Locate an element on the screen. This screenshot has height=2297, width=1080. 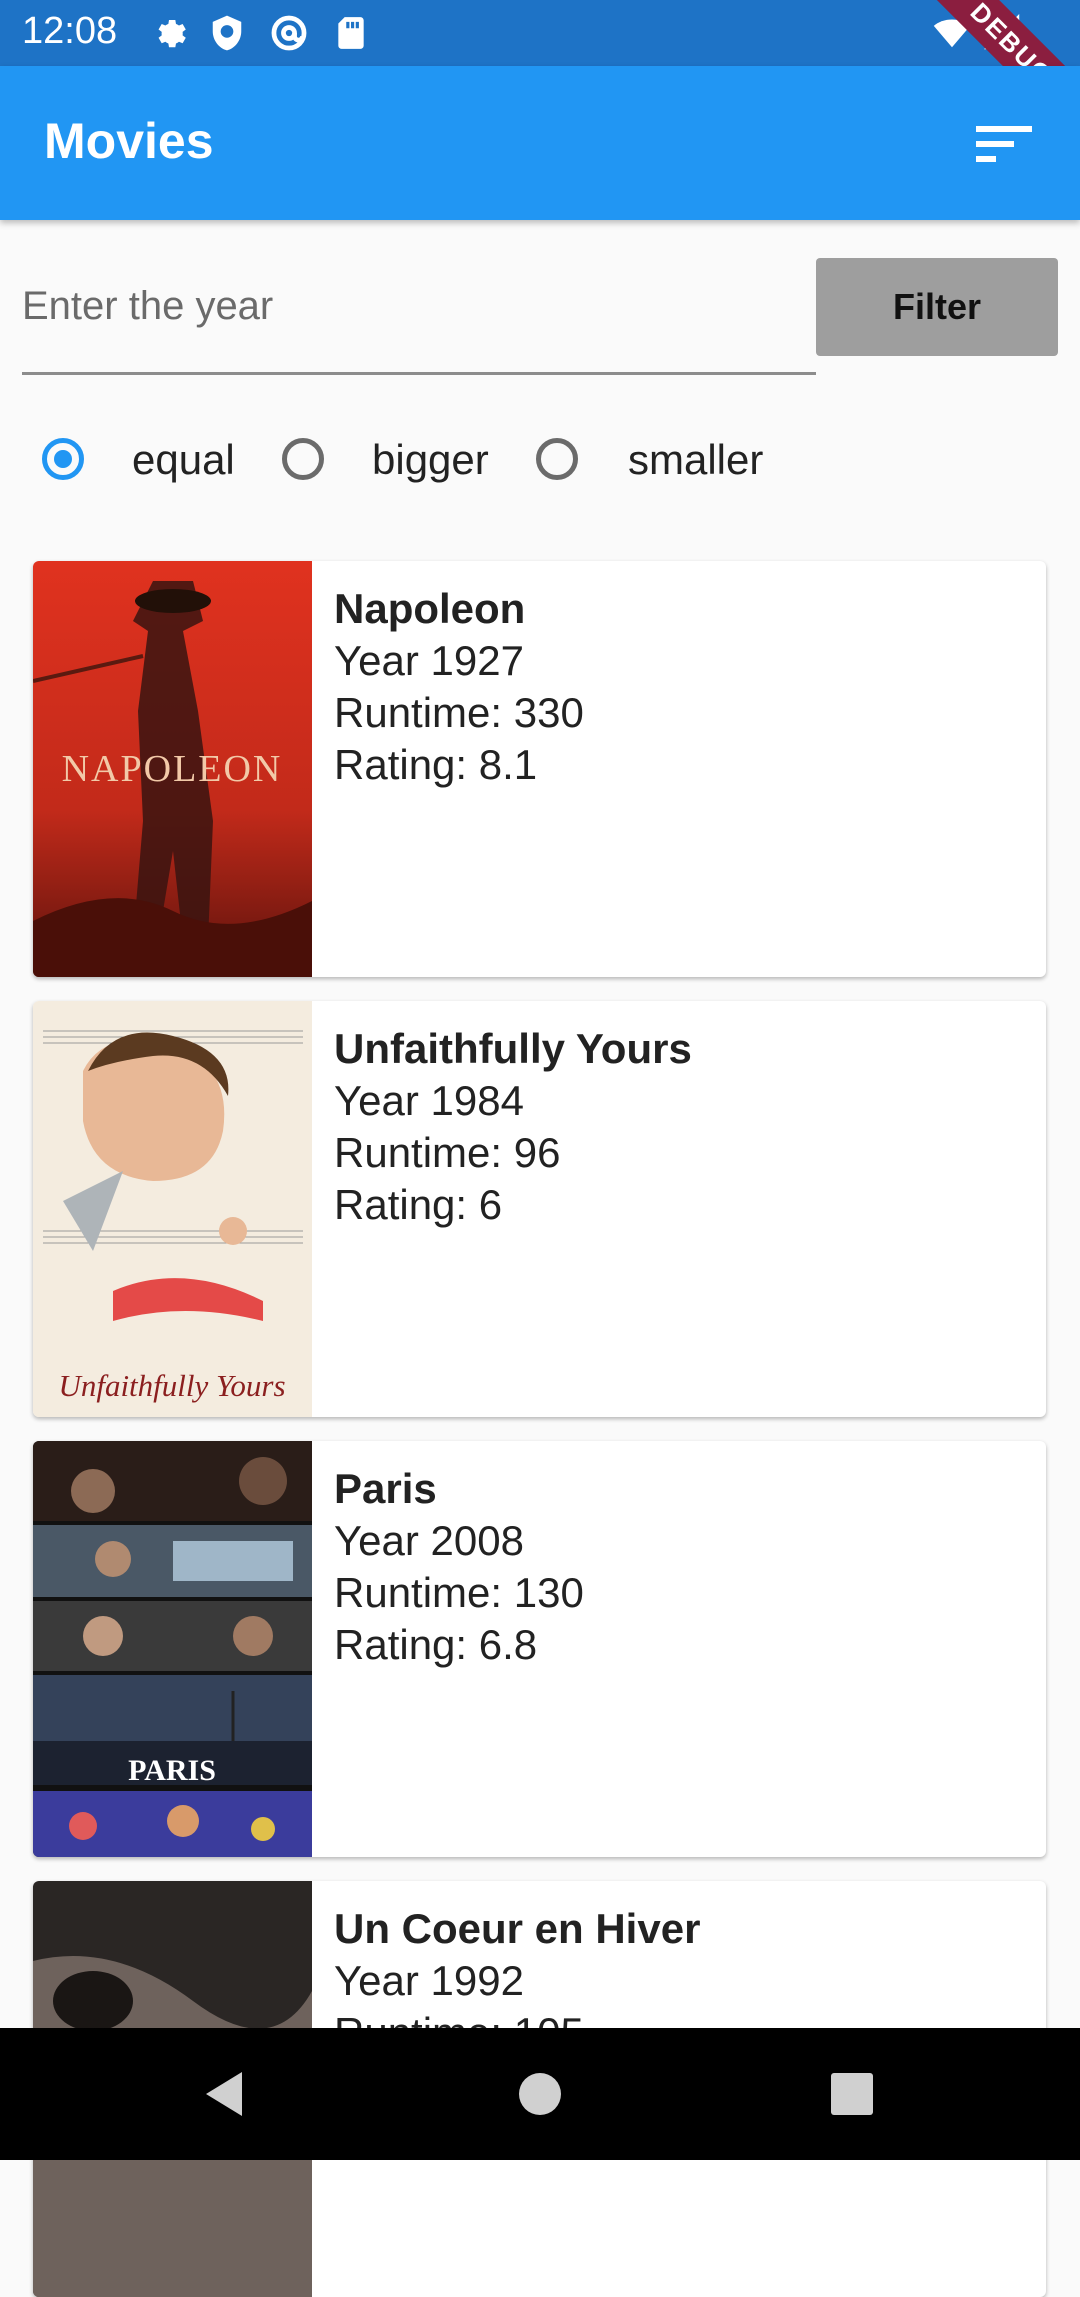
page-title: Movies is located at coordinates (129, 141).